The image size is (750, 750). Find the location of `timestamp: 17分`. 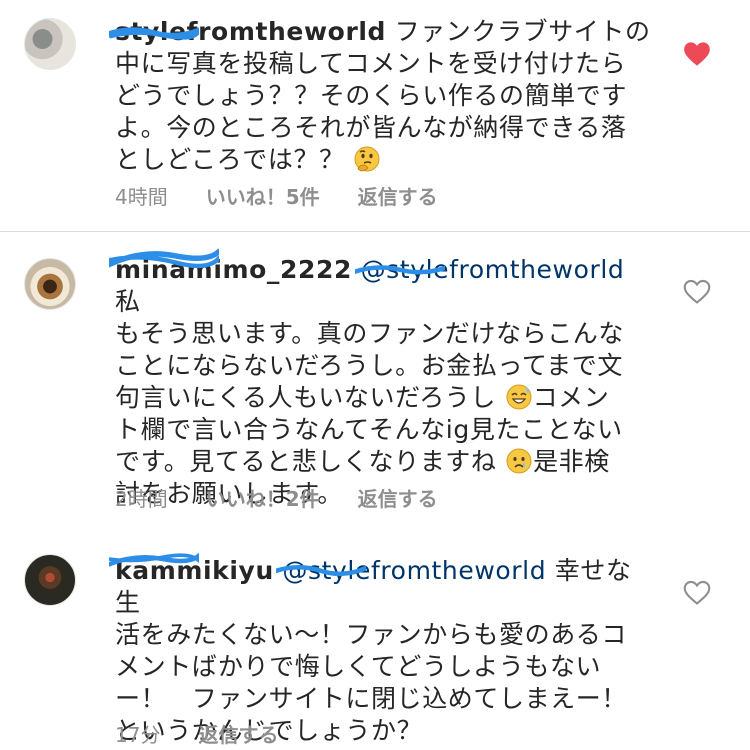

timestamp: 17分 is located at coordinates (138, 735).